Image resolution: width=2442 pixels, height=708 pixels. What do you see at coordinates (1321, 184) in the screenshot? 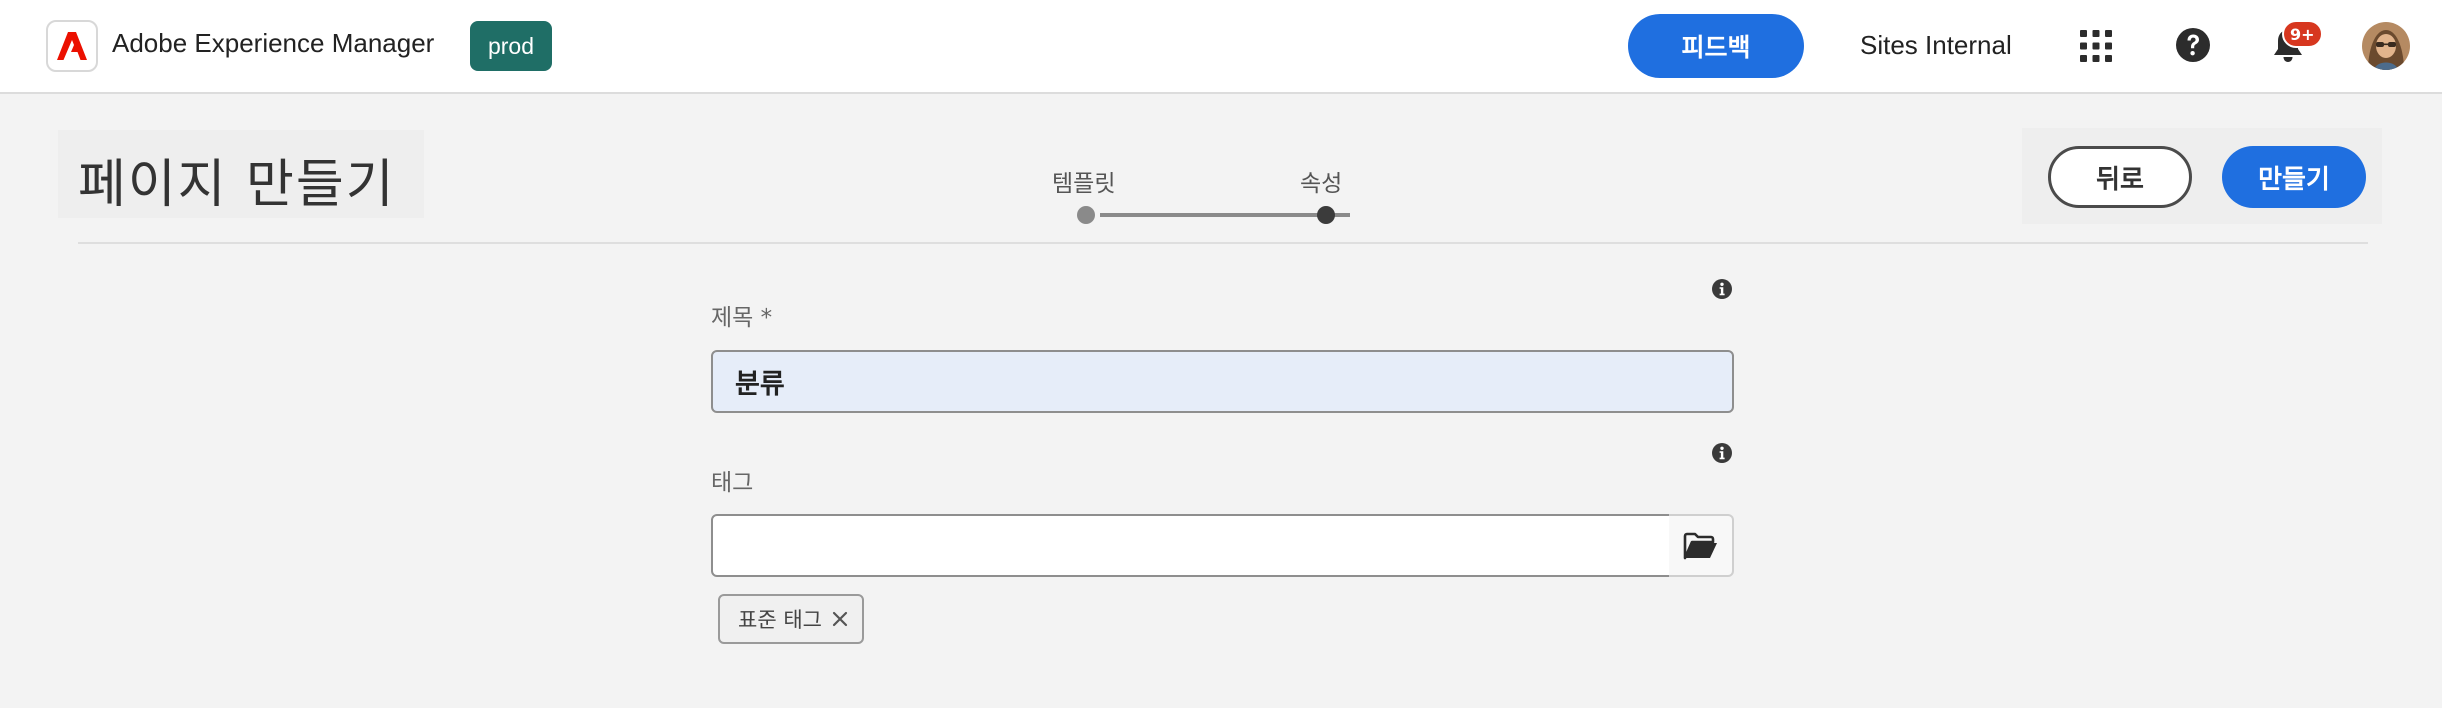
I see `wizard-step-properties-label: 속성` at bounding box center [1321, 184].